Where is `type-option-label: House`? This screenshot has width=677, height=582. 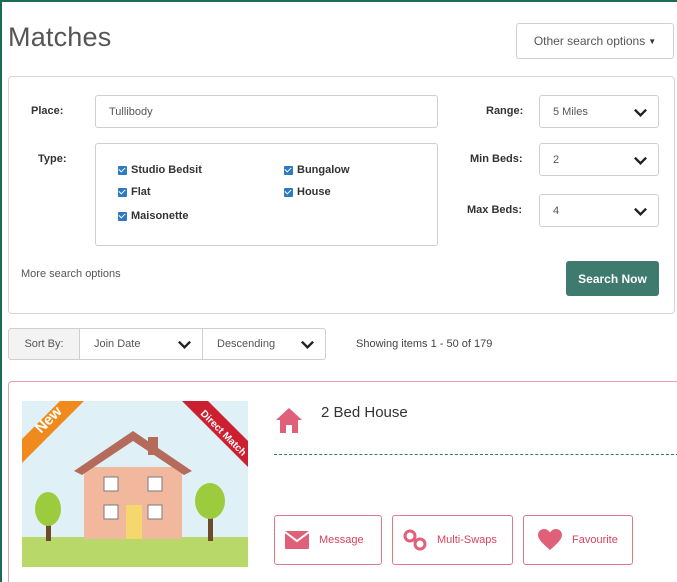 type-option-label: House is located at coordinates (314, 192).